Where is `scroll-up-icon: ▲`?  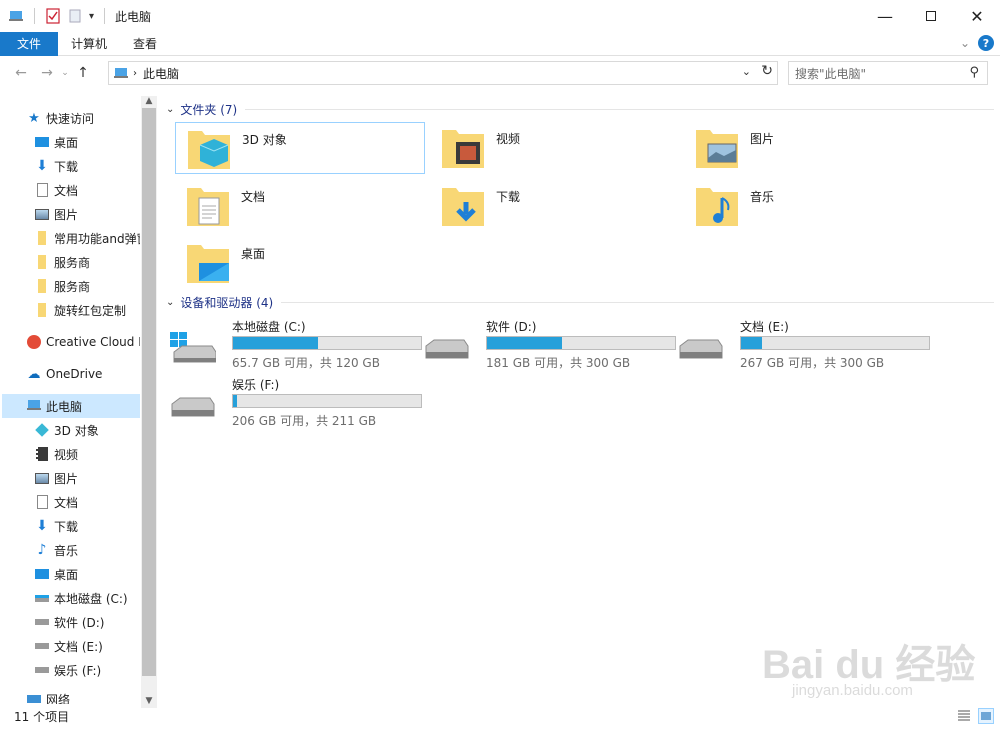
scroll-up-icon: ▲ is located at coordinates (149, 102).